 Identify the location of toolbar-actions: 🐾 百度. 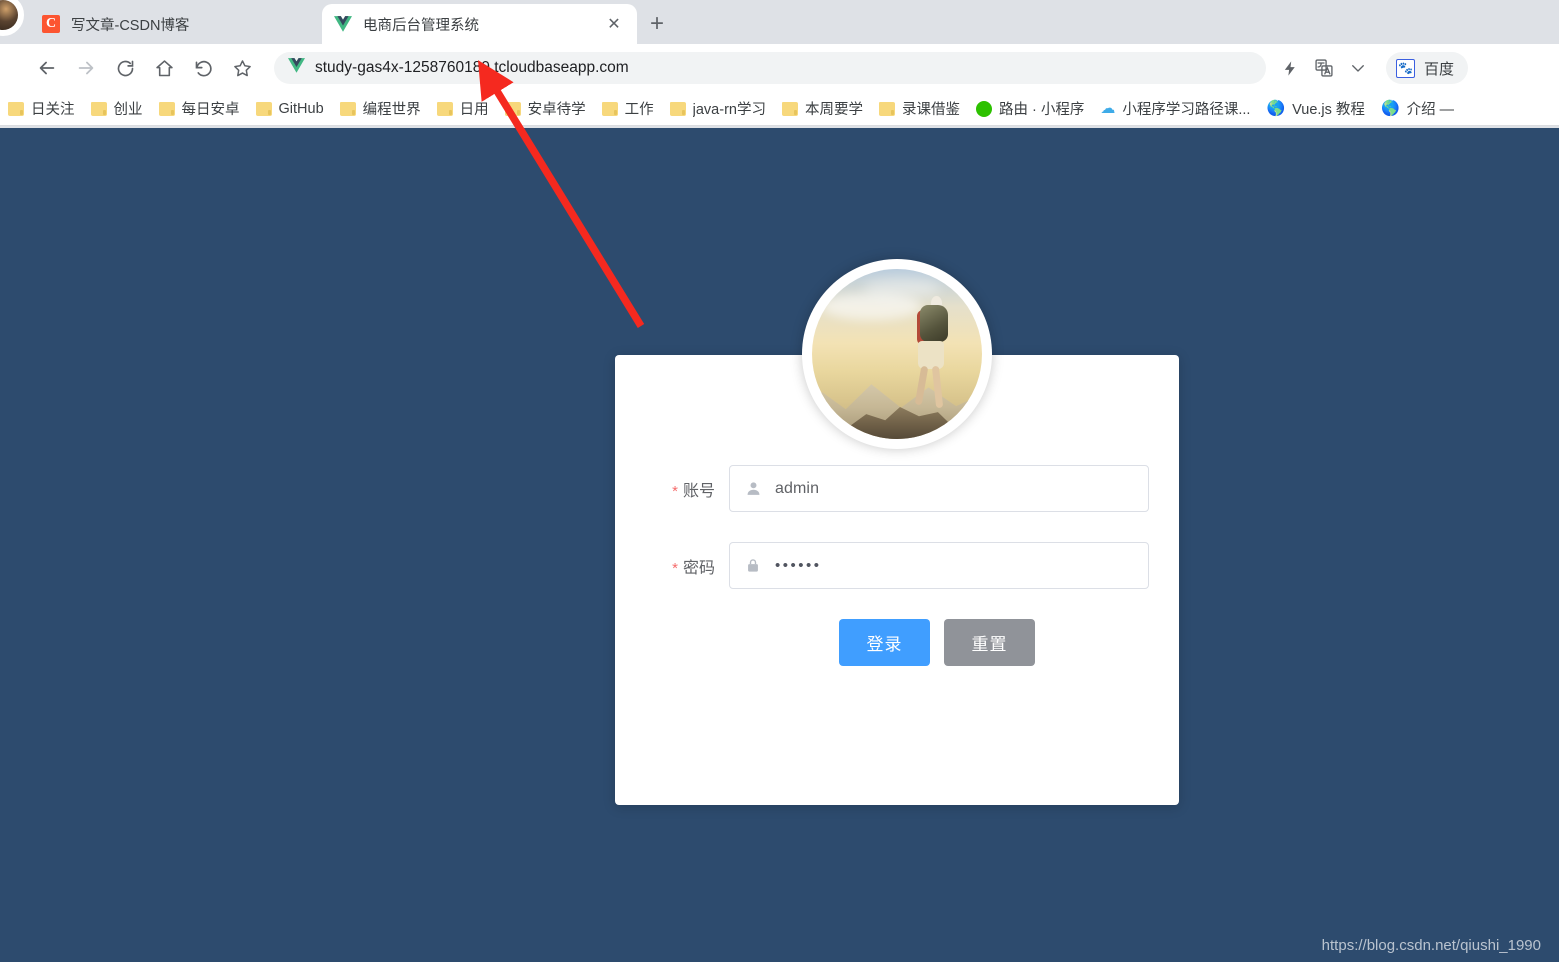
(1378, 68).